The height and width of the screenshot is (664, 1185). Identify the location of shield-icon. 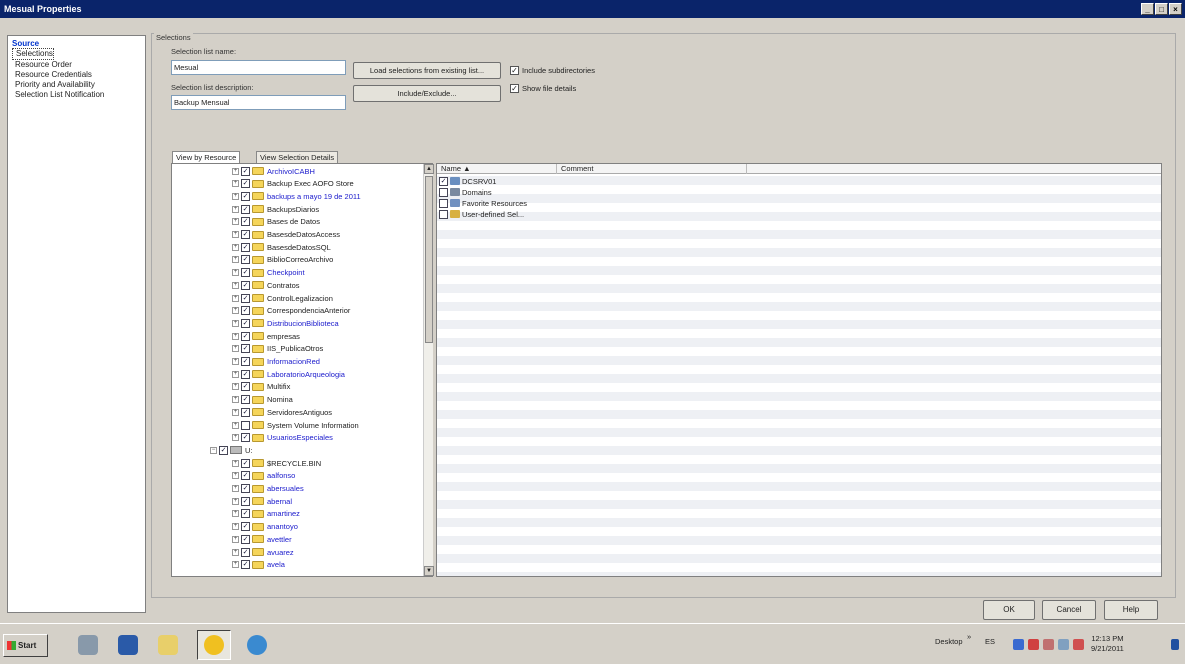
(1033, 644).